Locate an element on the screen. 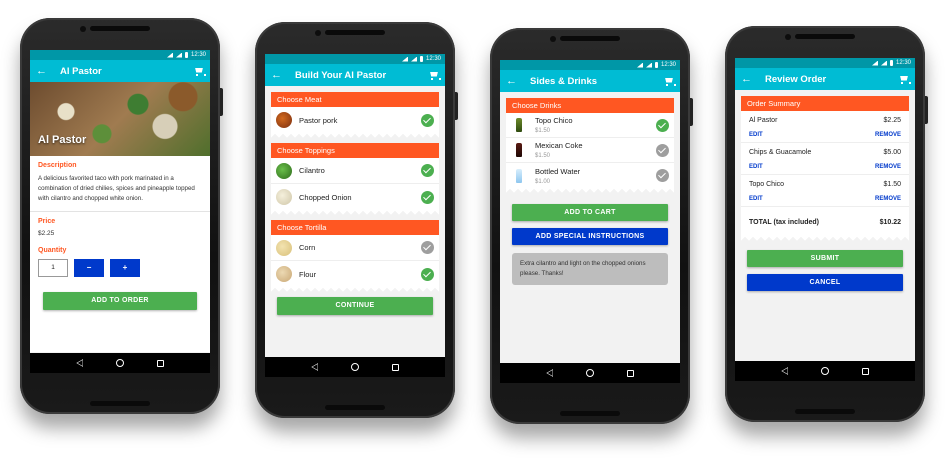 This screenshot has height=461, width=949. app-bar: ← Sides & Drinks is located at coordinates (590, 81).